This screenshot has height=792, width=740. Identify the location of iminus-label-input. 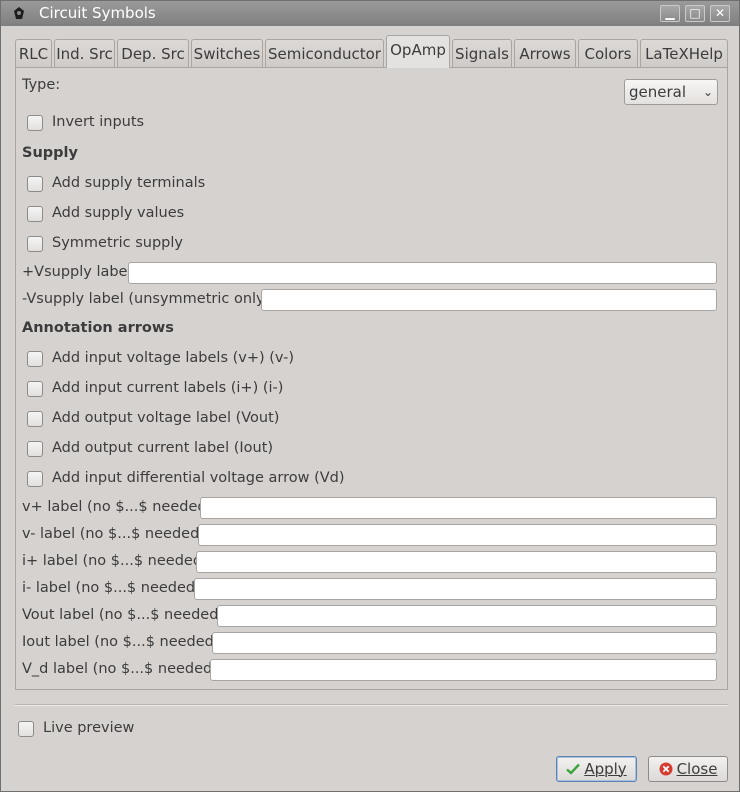
(455, 589).